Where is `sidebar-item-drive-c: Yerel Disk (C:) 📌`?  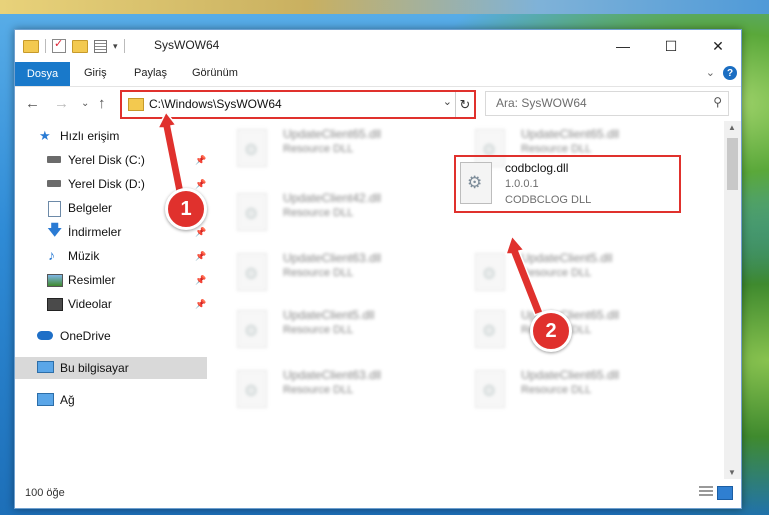
sidebar-item-drive-c: Yerel Disk (C:) 📌 is located at coordinates (111, 160).